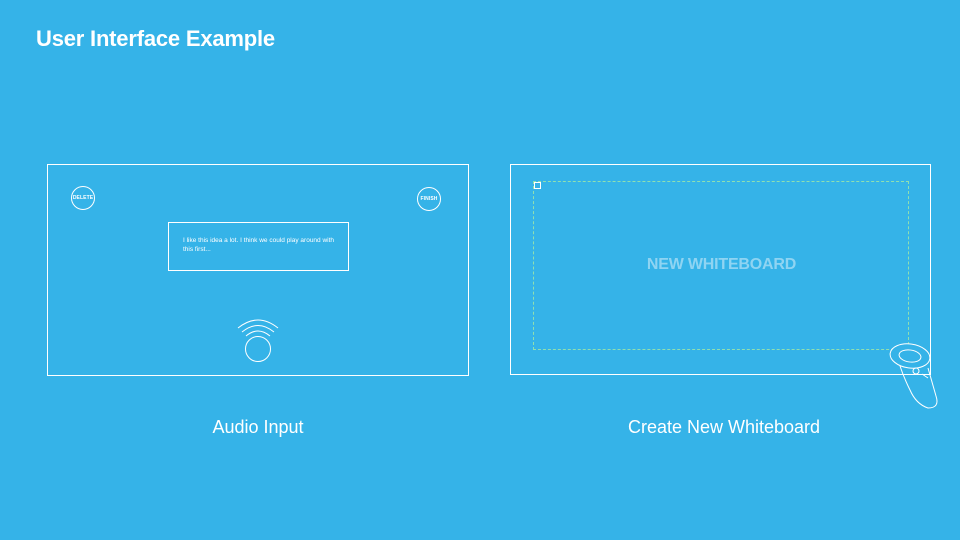 This screenshot has width=960, height=540. Describe the element at coordinates (429, 199) in the screenshot. I see `finish-button: FINISH` at that location.